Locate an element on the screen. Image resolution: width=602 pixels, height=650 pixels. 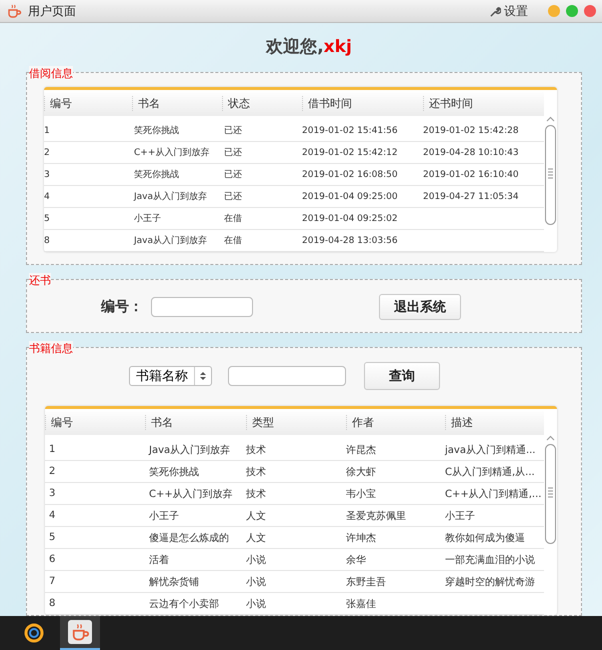
table-cell-text: 教你如何成为傻逼 is located at coordinates (485, 538).